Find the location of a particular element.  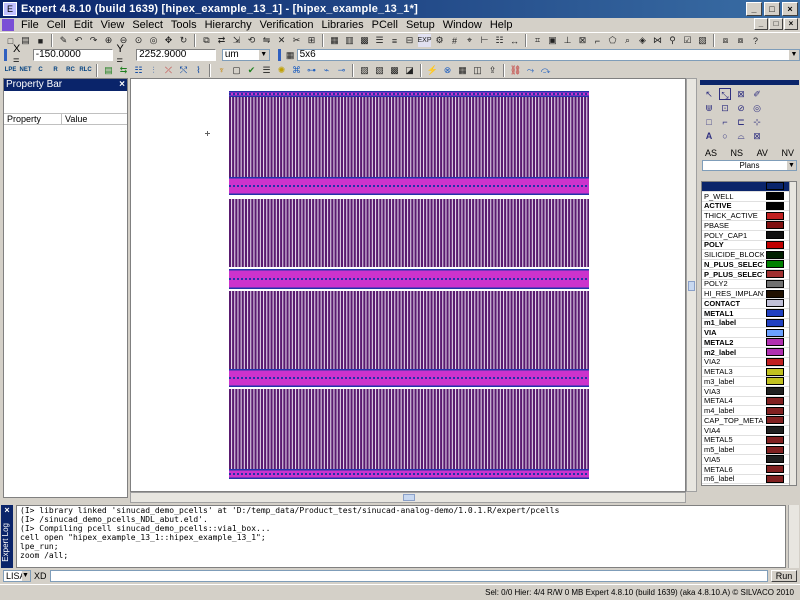

property-column-header: Property is located at coordinates (33, 119).